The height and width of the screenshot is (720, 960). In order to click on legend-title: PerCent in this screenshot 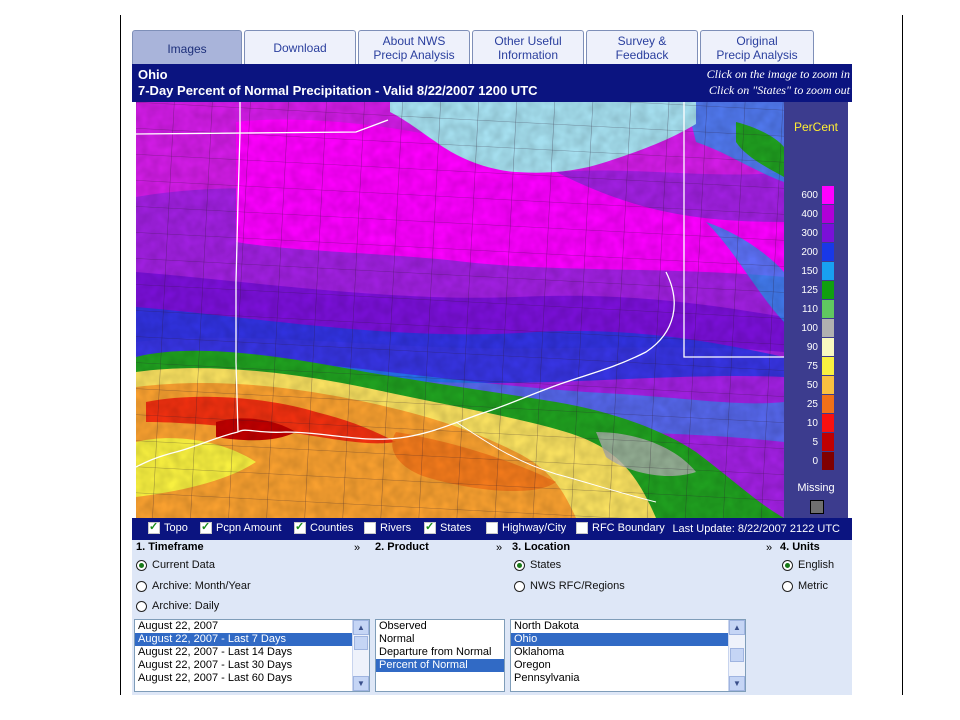, I will do `click(816, 127)`.